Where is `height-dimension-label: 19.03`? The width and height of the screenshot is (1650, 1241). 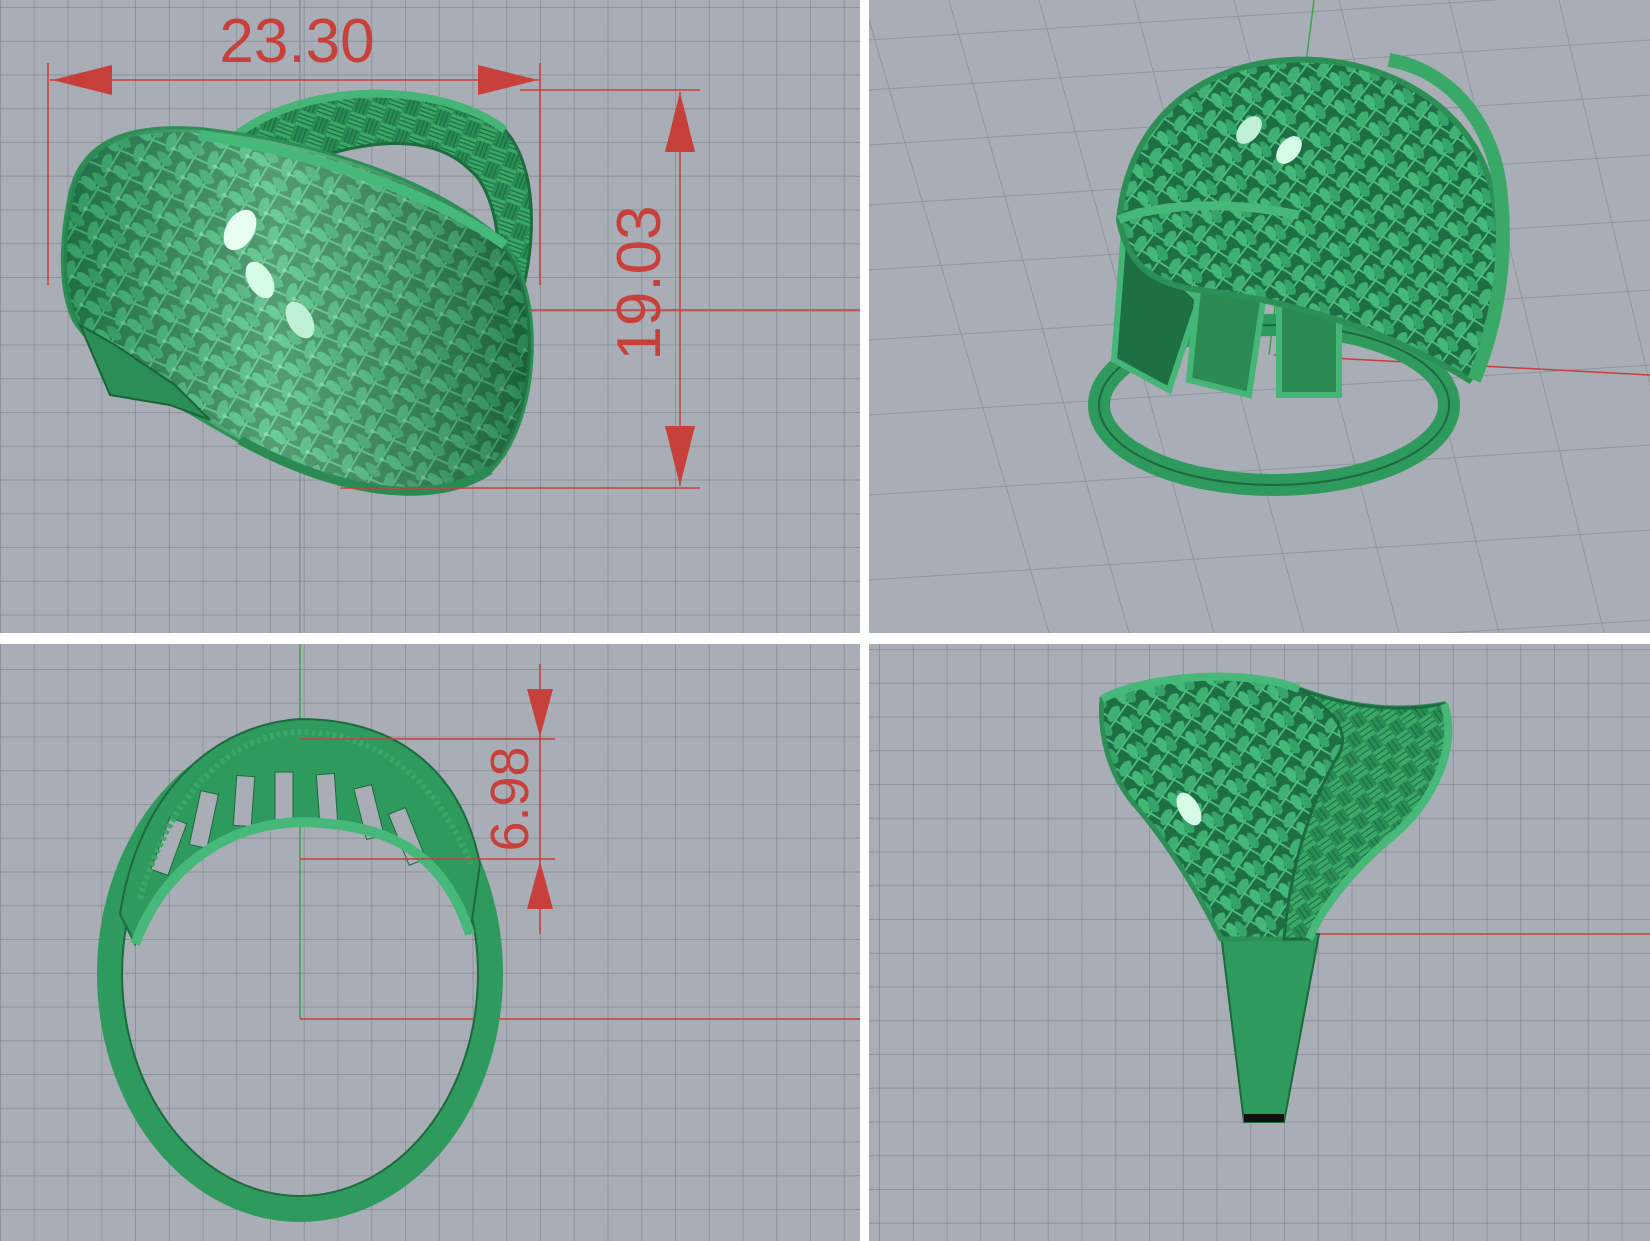 height-dimension-label: 19.03 is located at coordinates (639, 282).